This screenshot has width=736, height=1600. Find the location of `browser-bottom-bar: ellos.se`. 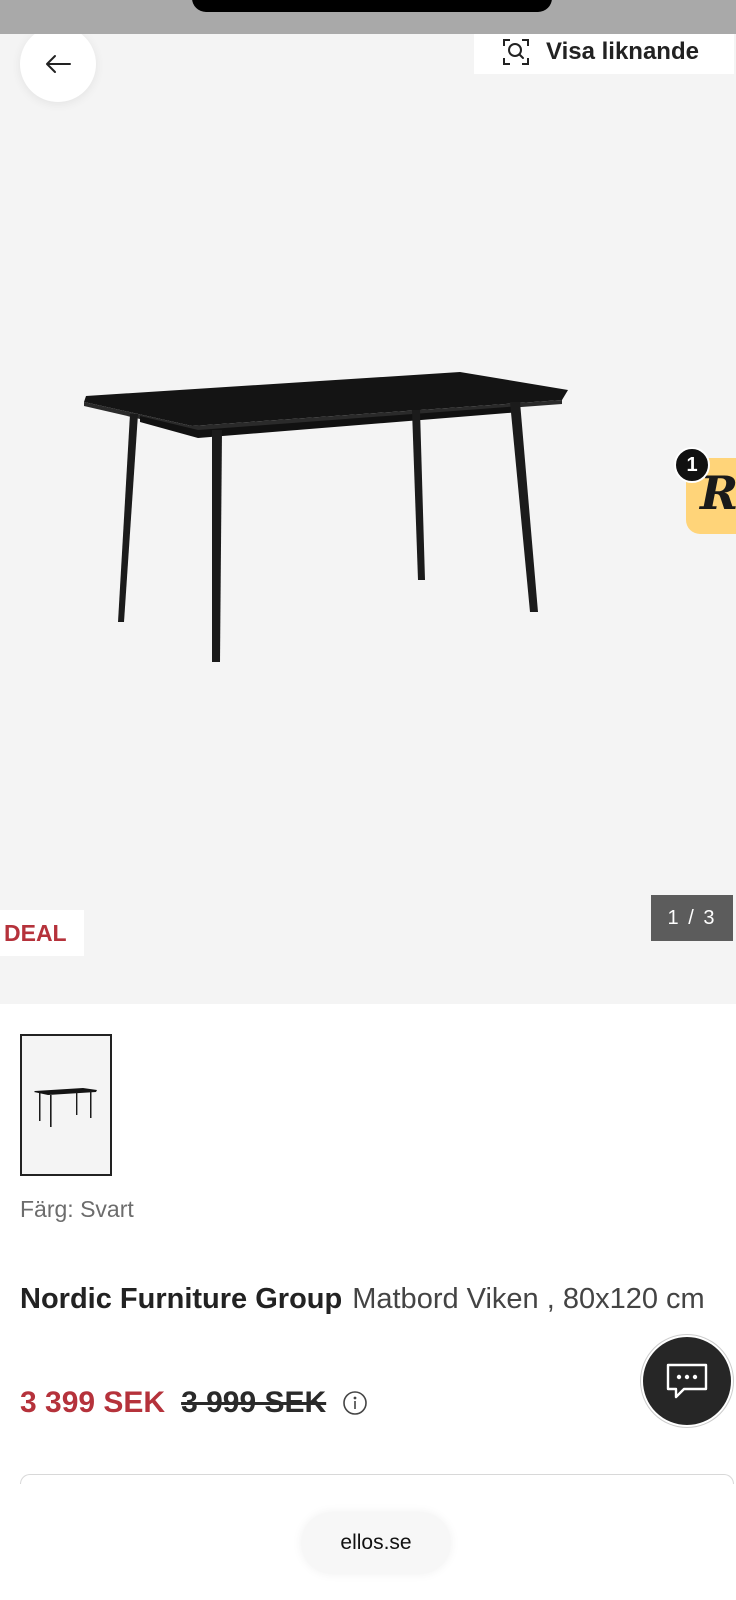

browser-bottom-bar: ellos.se is located at coordinates (368, 1542).